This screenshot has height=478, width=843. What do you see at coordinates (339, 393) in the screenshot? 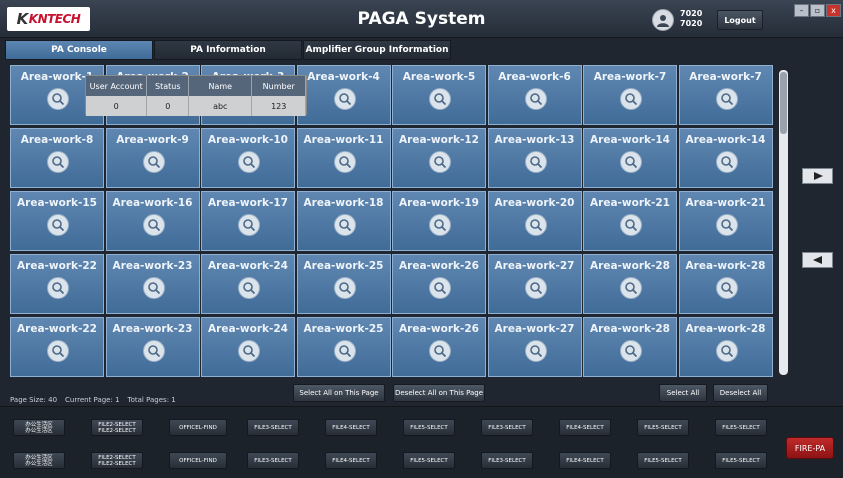
I see `select-all-on-page-button: Select All on This Page` at bounding box center [339, 393].